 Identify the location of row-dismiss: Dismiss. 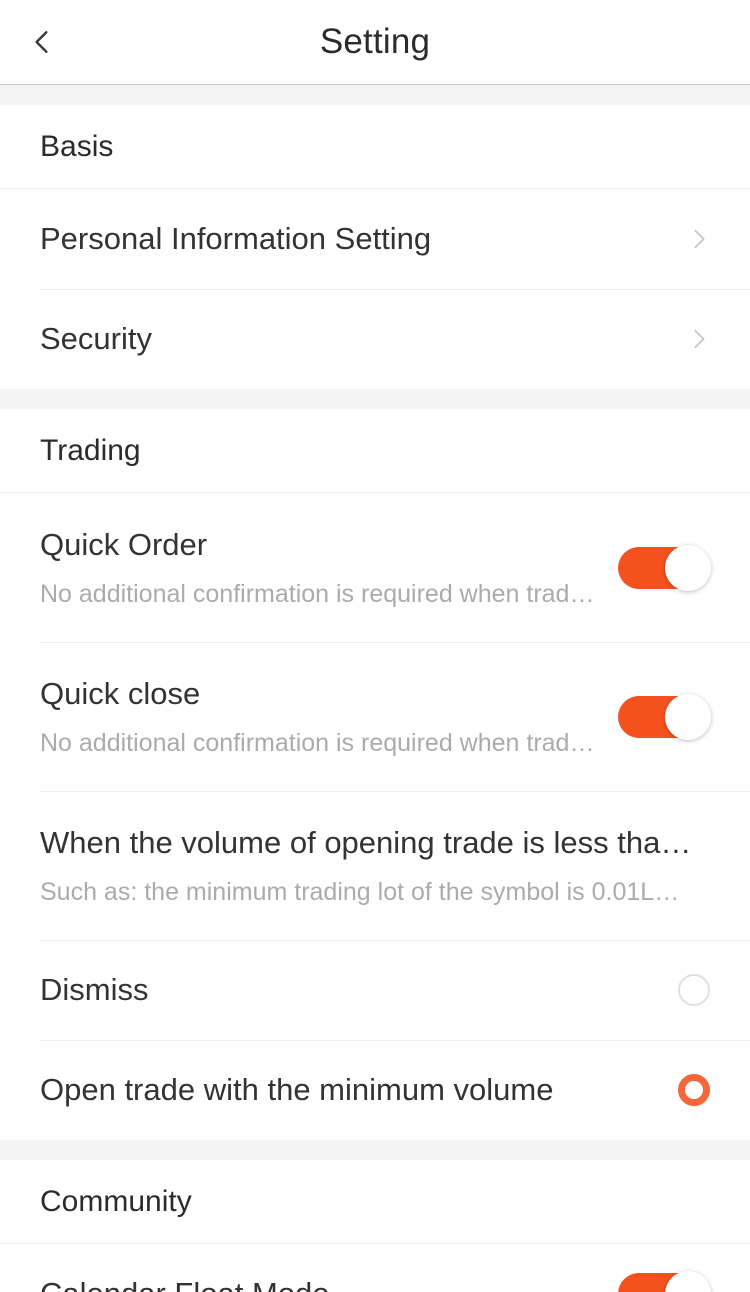
(375, 990).